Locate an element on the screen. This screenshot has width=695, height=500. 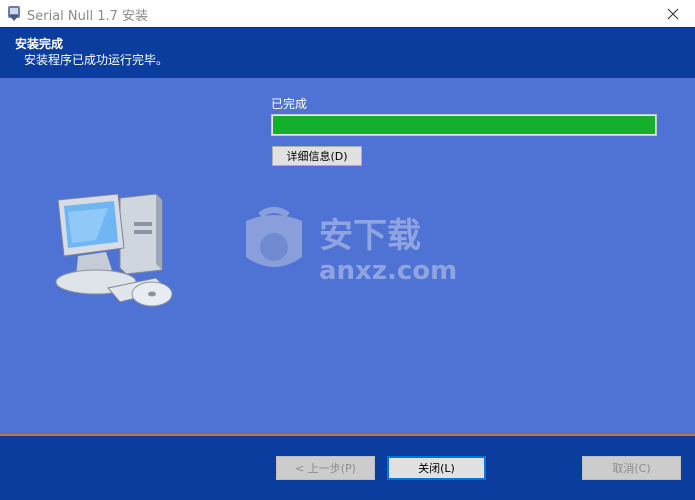
install-progress-bar is located at coordinates (464, 125).